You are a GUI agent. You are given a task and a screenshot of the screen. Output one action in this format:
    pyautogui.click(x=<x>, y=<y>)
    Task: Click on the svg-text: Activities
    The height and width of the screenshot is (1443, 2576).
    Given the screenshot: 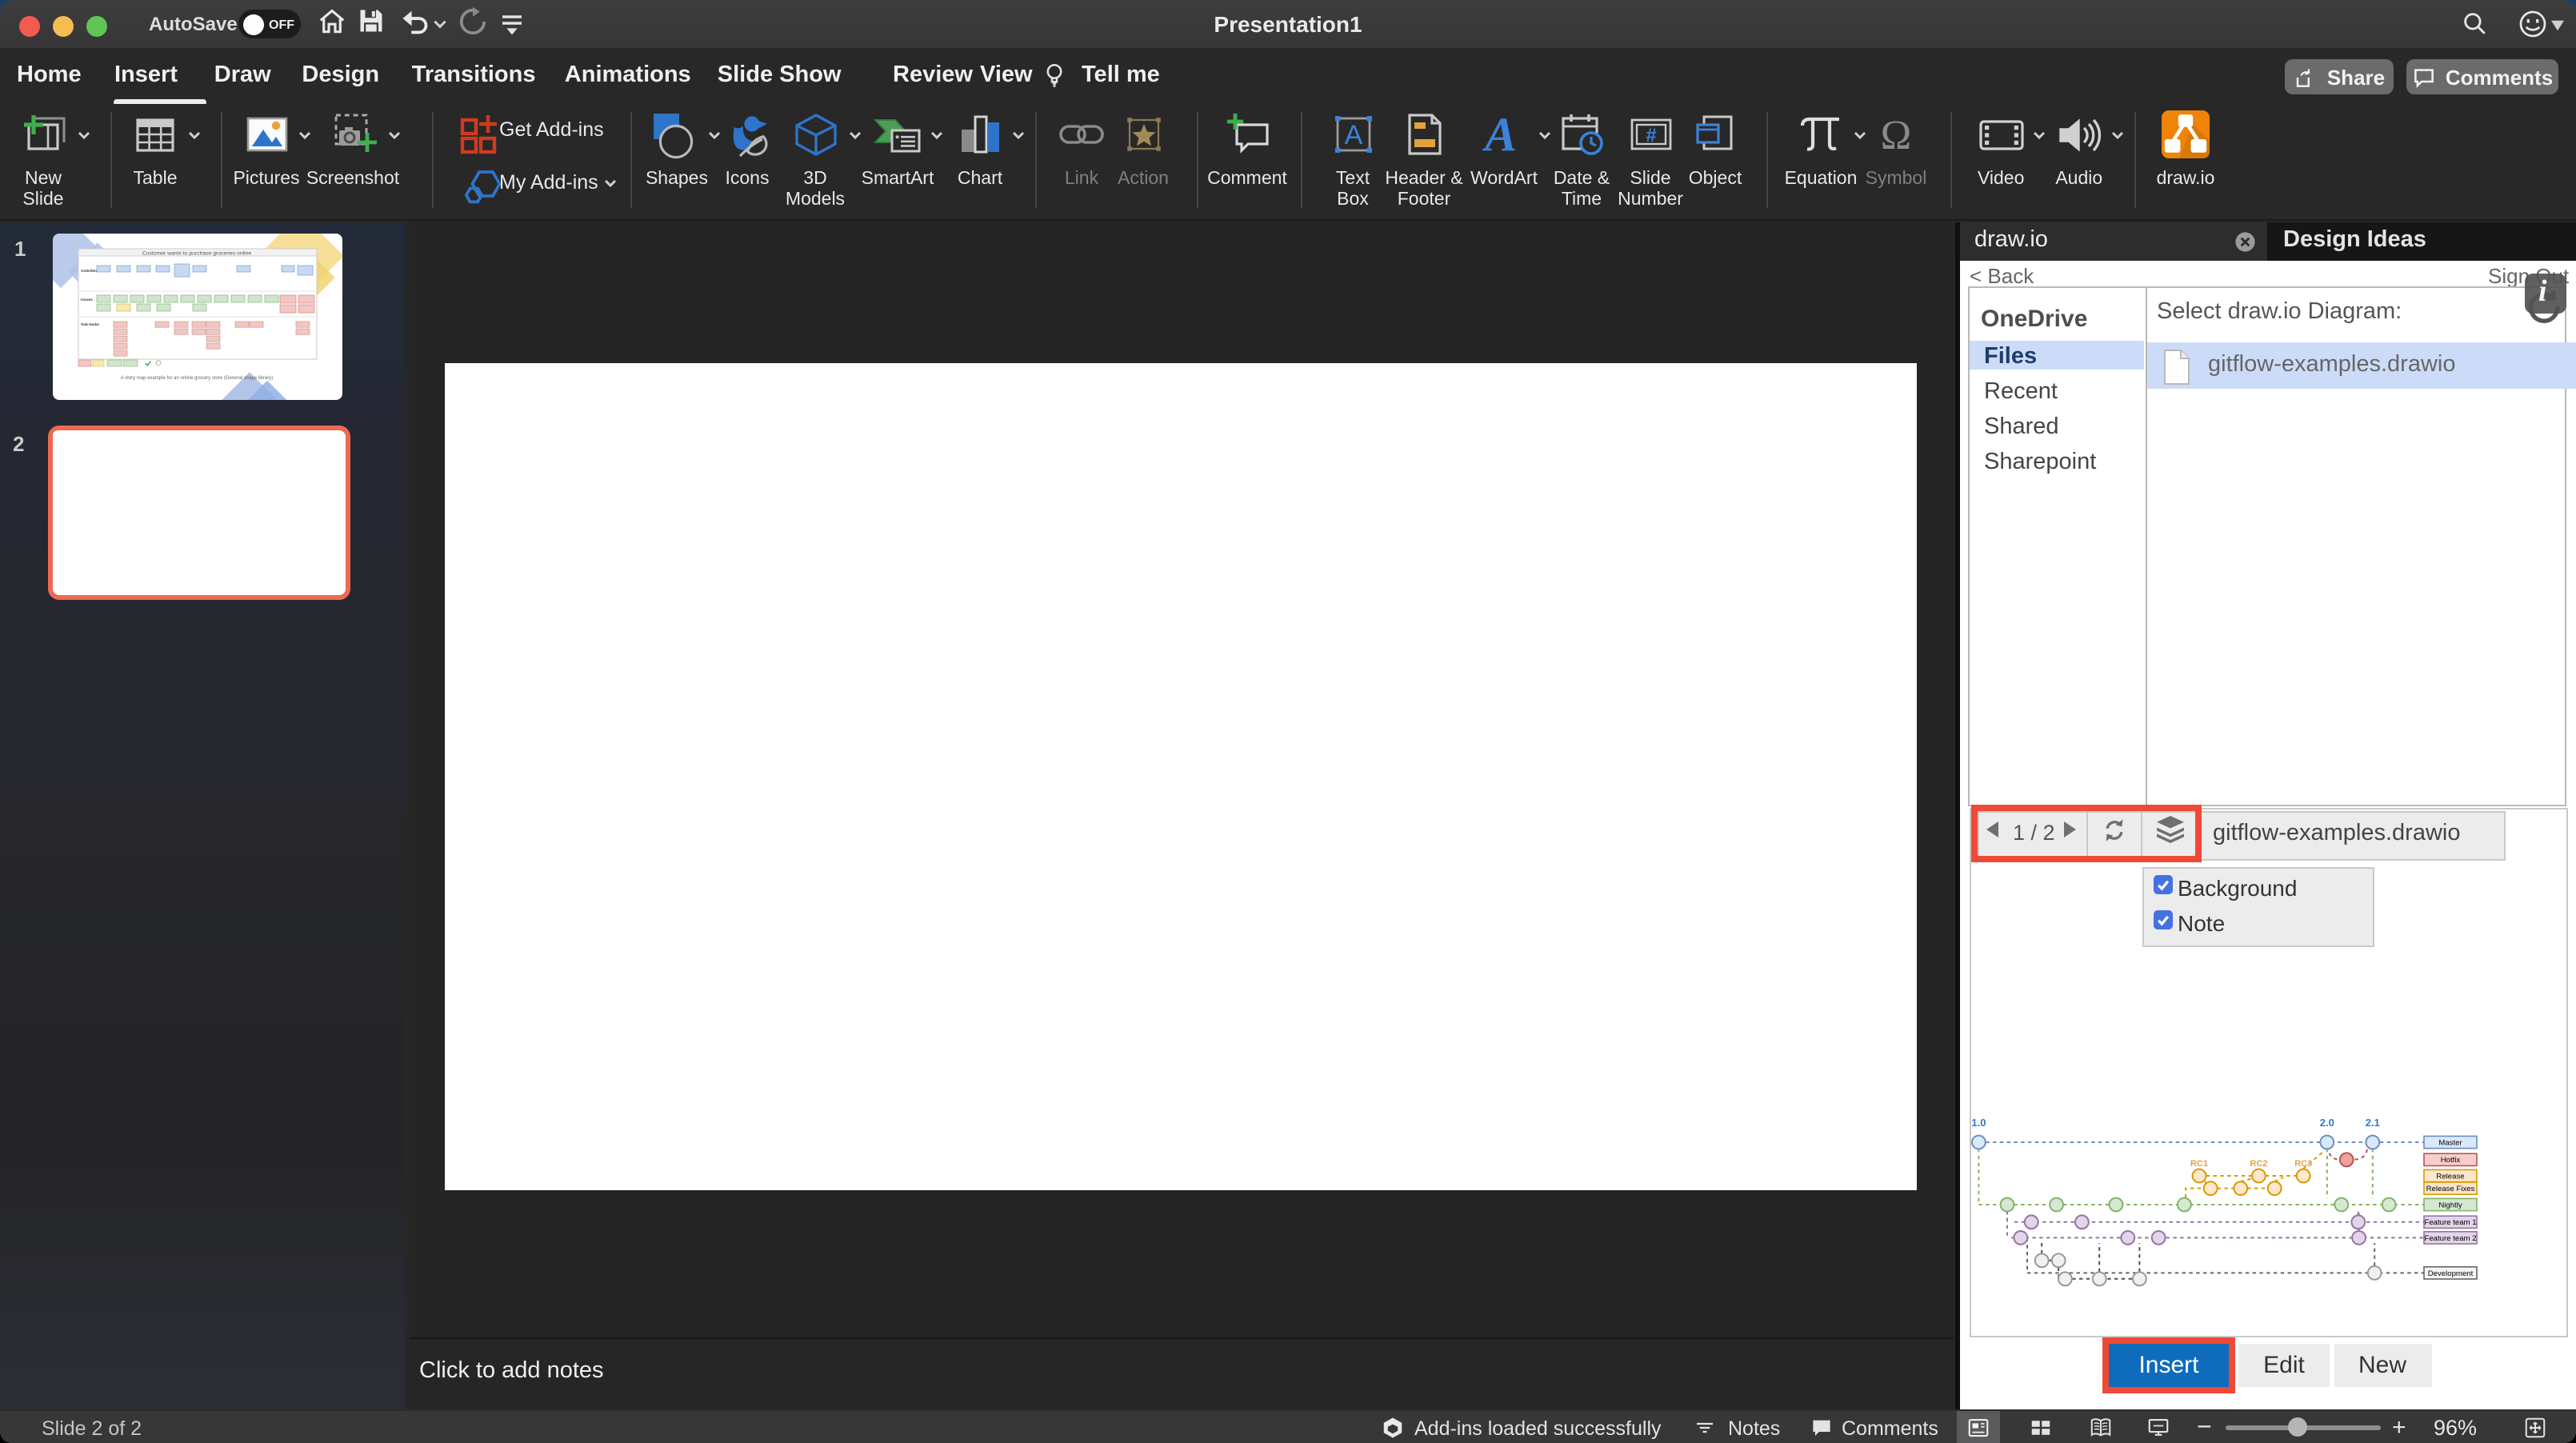 What is the action you would take?
    pyautogui.click(x=89, y=271)
    